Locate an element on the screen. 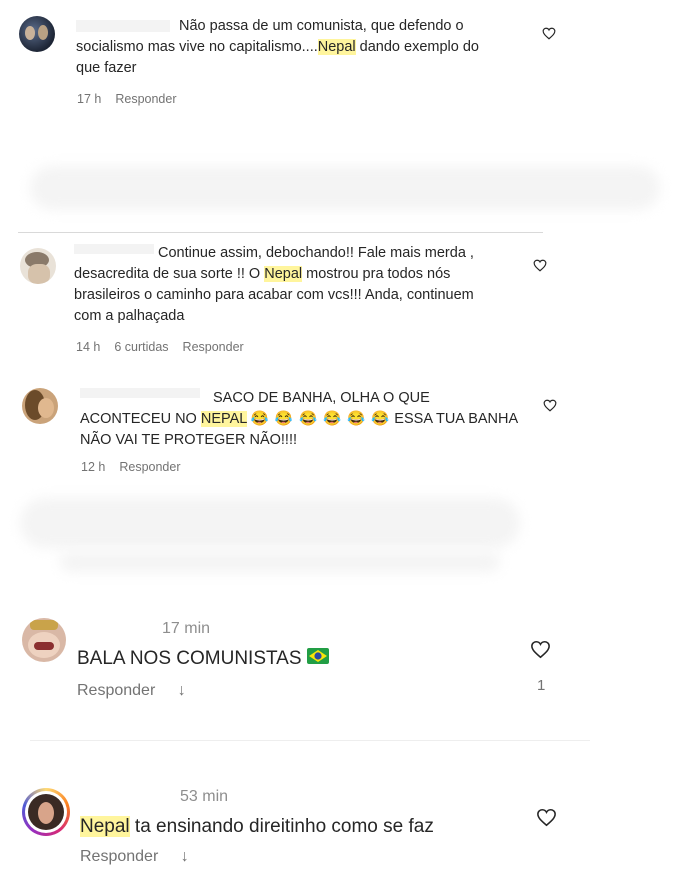  comment-meta: 14 h 6 curtidas Responder is located at coordinates (167, 347).